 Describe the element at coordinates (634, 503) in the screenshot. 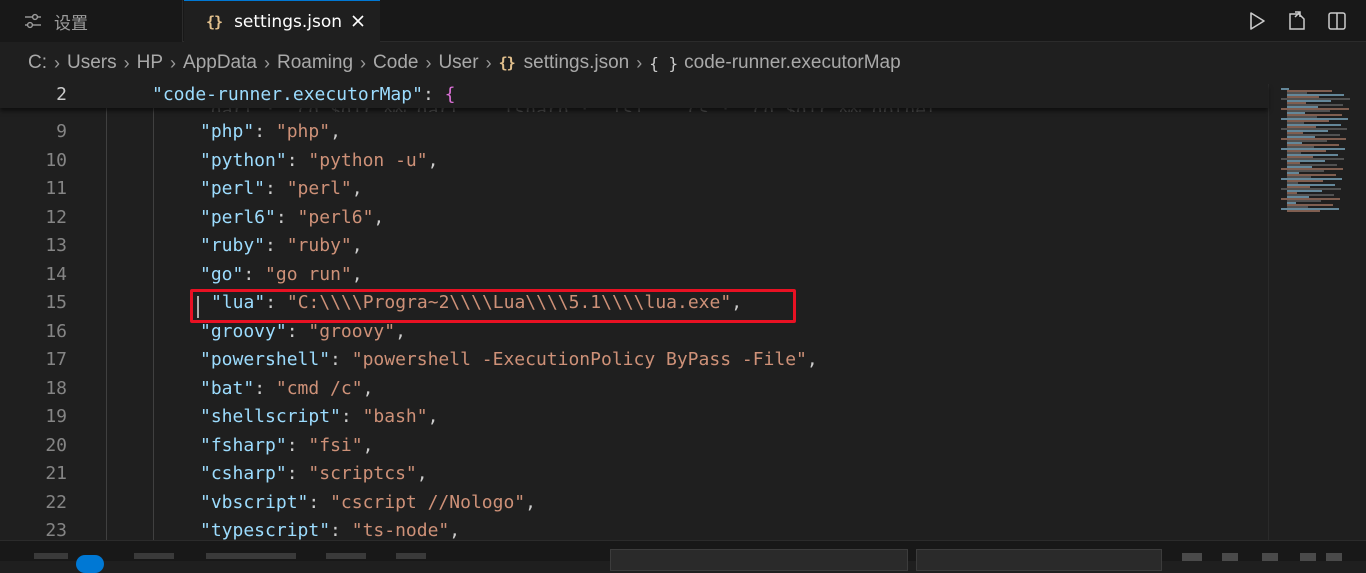

I see `code-line: 22 "vbscript": "cscript //Nologo",` at that location.